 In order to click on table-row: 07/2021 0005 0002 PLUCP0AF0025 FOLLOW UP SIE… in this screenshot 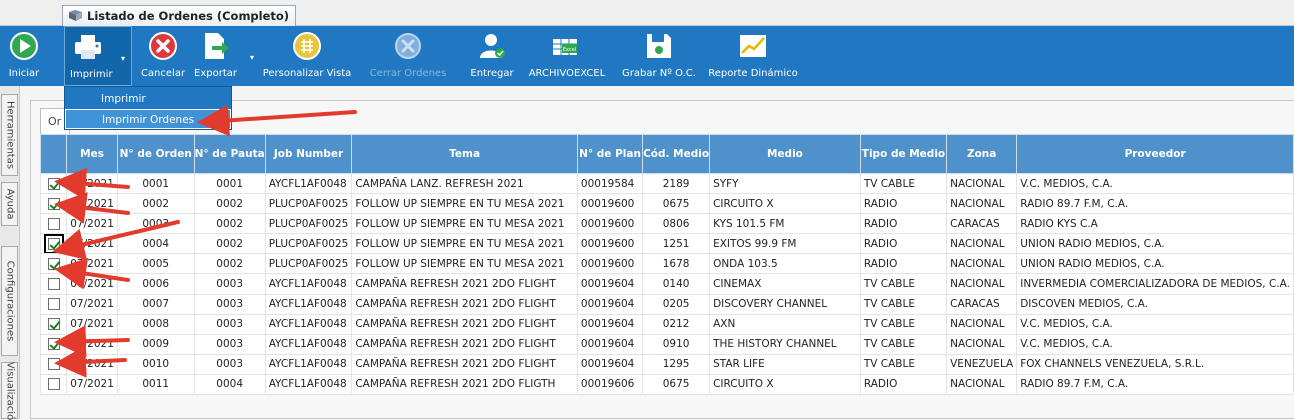, I will do `click(666, 264)`.